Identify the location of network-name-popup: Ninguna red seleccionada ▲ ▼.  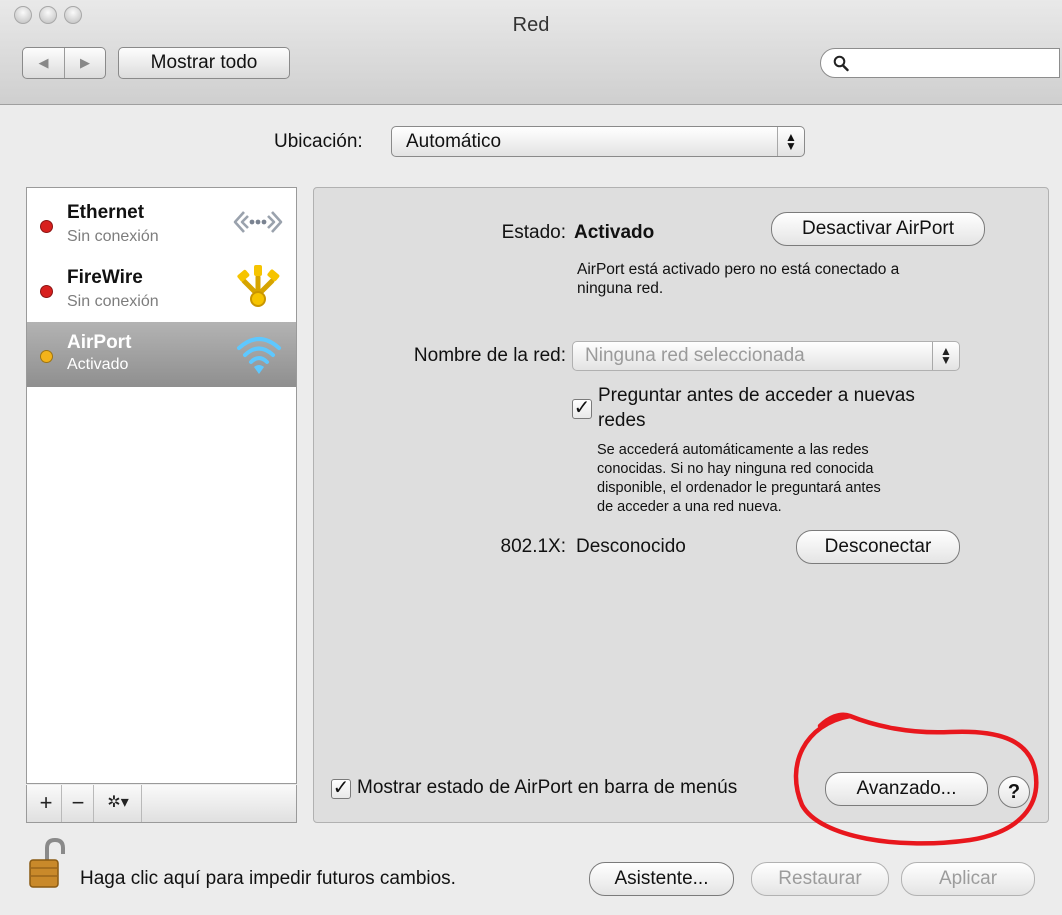
(766, 356).